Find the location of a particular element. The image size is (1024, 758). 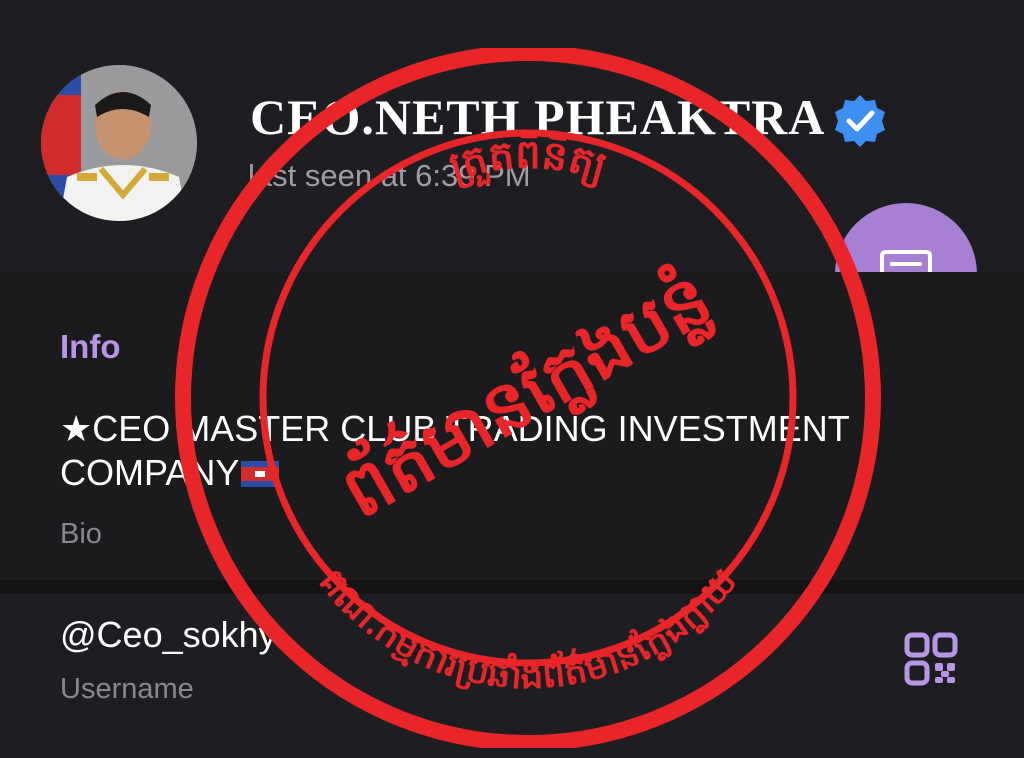

last-seen-status: last seen at 6:39 PM is located at coordinates (389, 175).